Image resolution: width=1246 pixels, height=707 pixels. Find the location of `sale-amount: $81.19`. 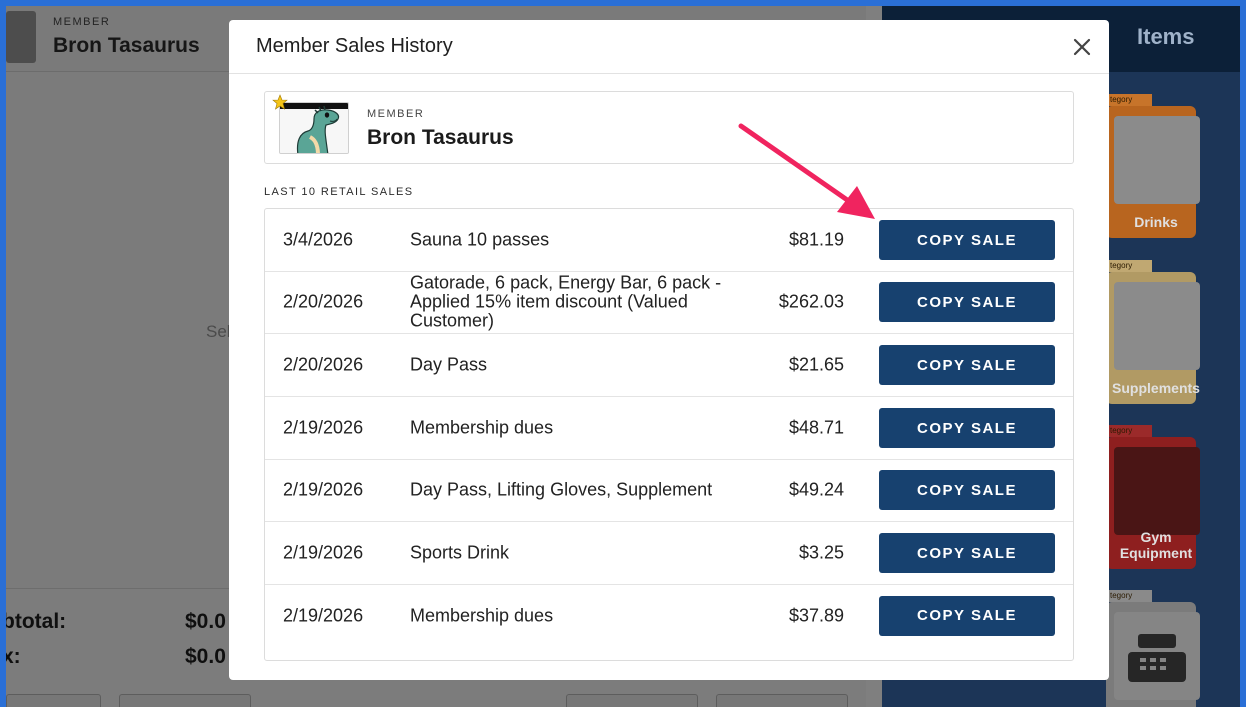

sale-amount: $81.19 is located at coordinates (816, 239).